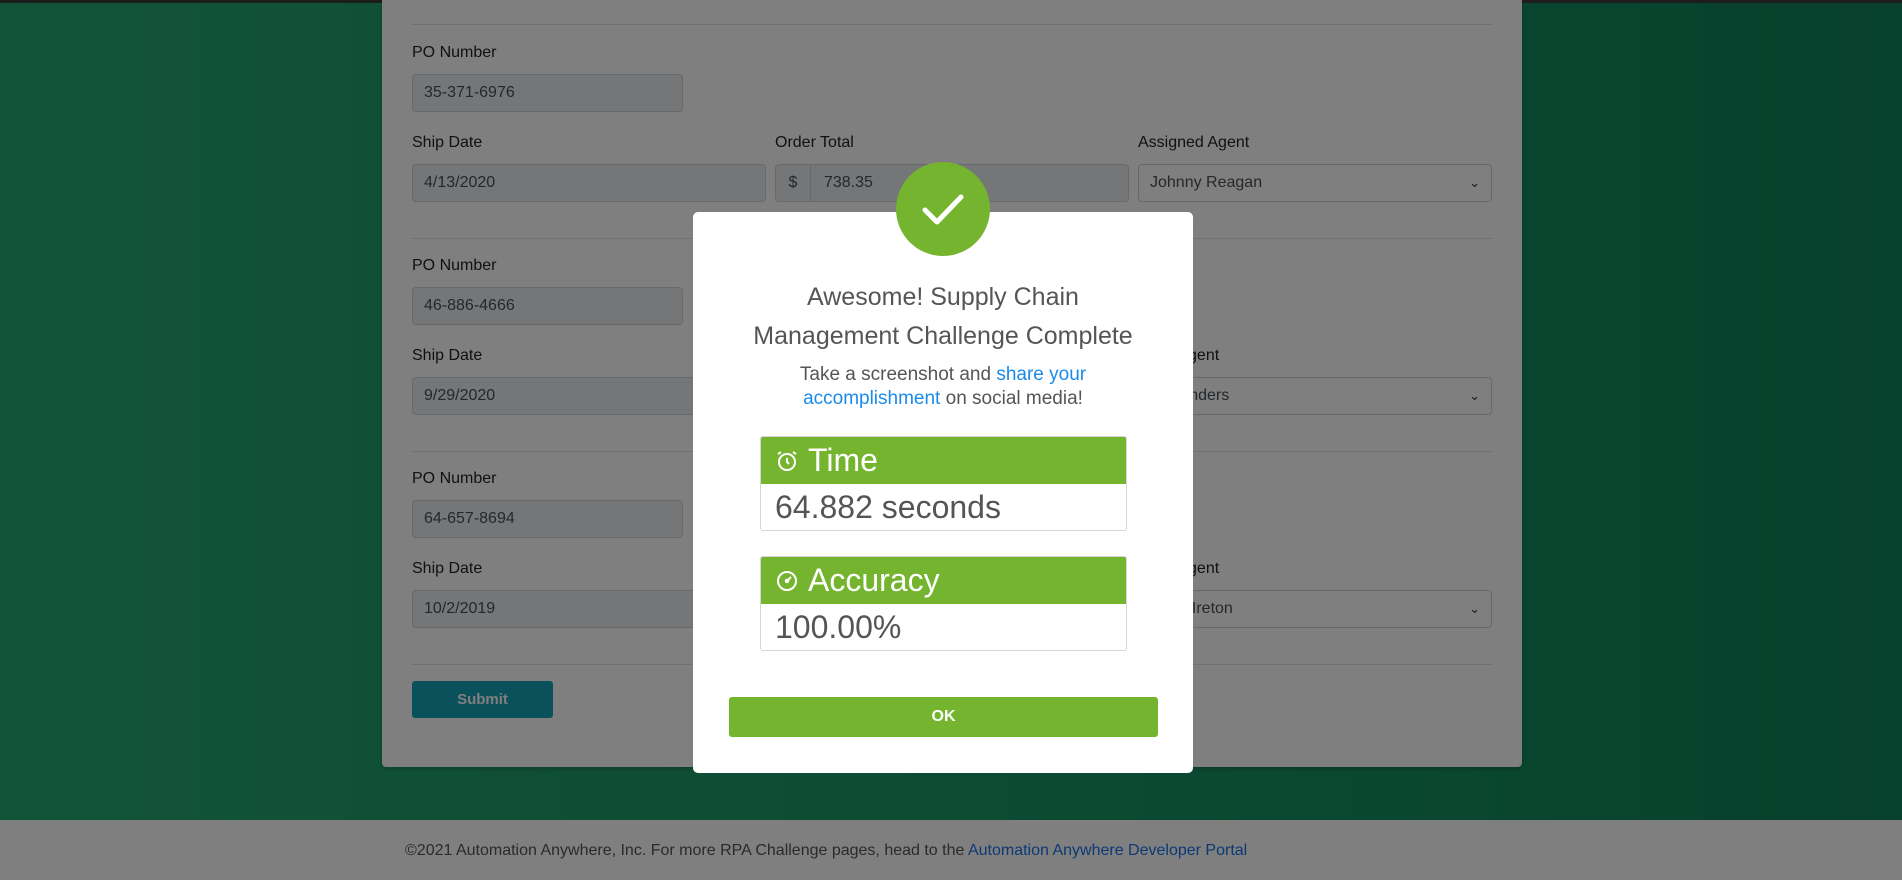 This screenshot has width=1902, height=880. I want to click on time-label: Time, so click(843, 460).